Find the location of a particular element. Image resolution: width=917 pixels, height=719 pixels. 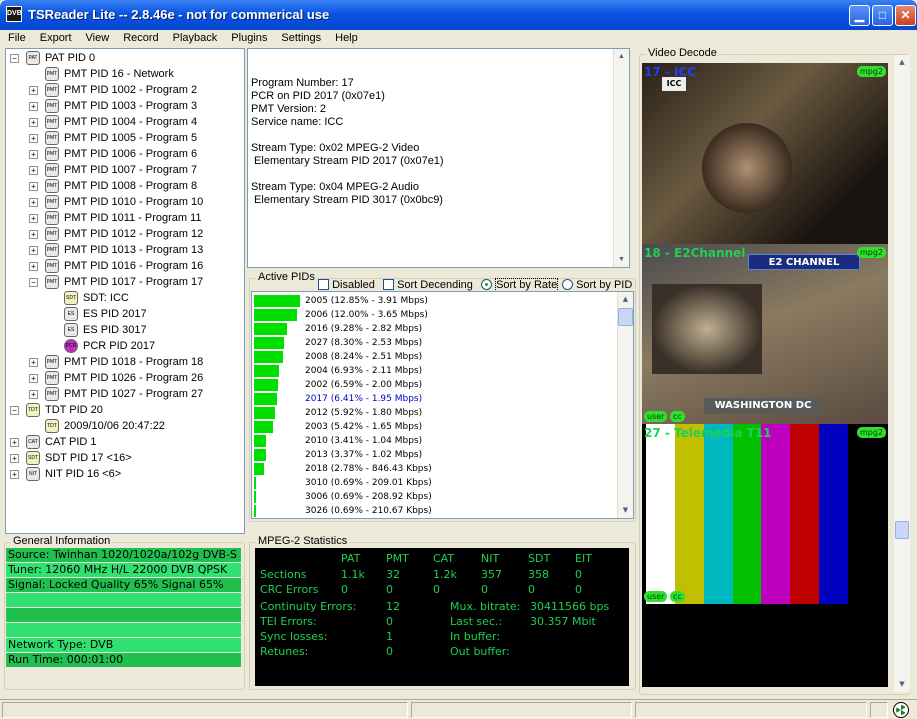

menu-export: Export is located at coordinates (55, 37).